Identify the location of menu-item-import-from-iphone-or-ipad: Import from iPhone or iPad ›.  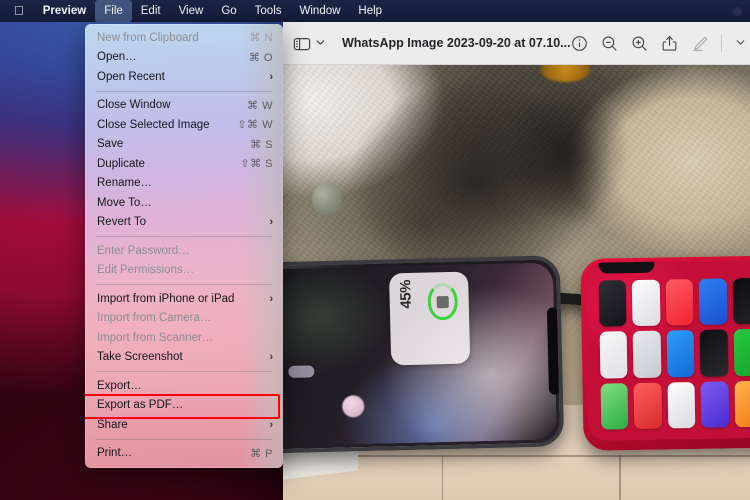
(184, 299).